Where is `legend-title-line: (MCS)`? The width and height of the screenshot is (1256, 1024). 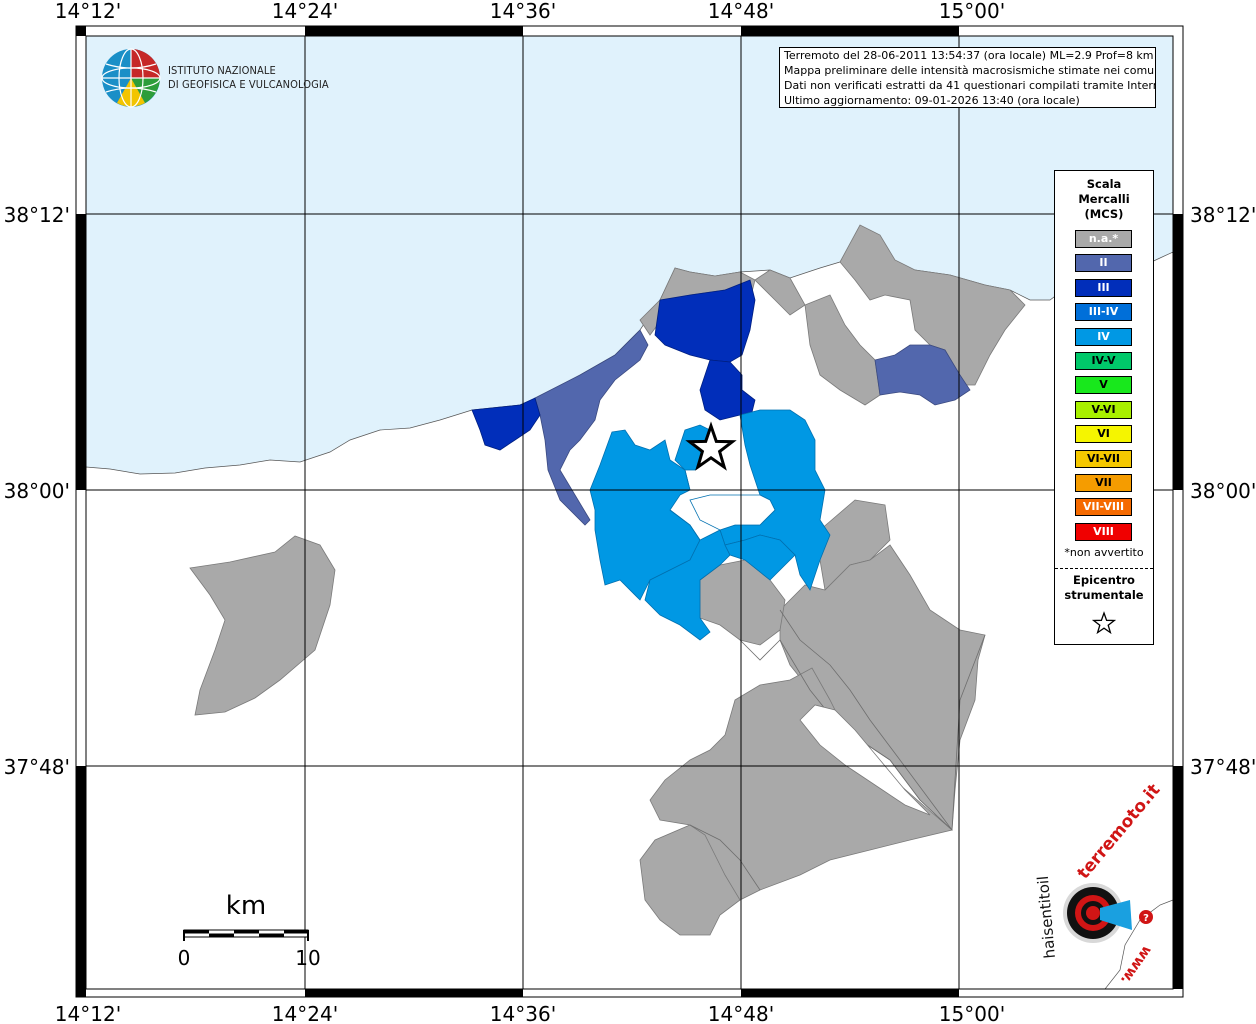 legend-title-line: (MCS) is located at coordinates (1104, 214).